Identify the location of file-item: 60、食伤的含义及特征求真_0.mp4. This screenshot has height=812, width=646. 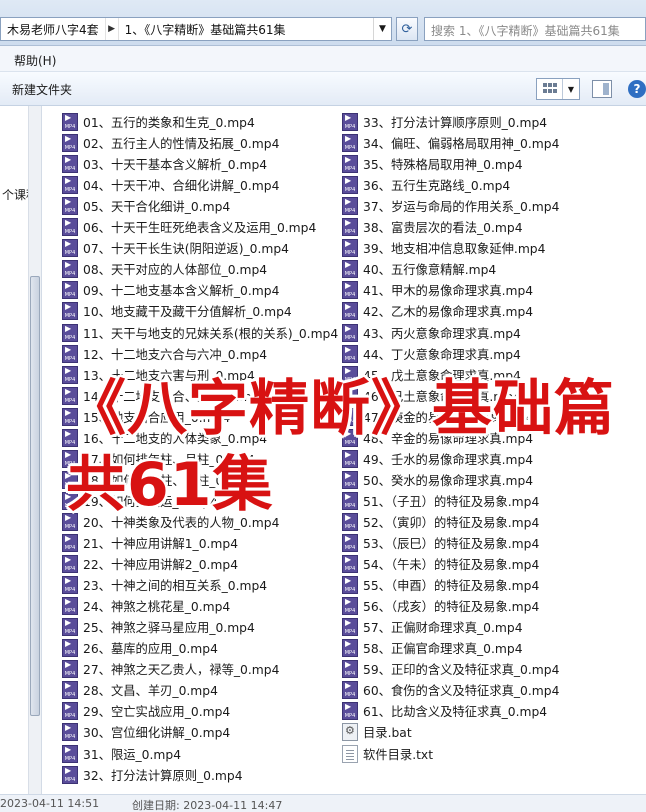
(450, 690).